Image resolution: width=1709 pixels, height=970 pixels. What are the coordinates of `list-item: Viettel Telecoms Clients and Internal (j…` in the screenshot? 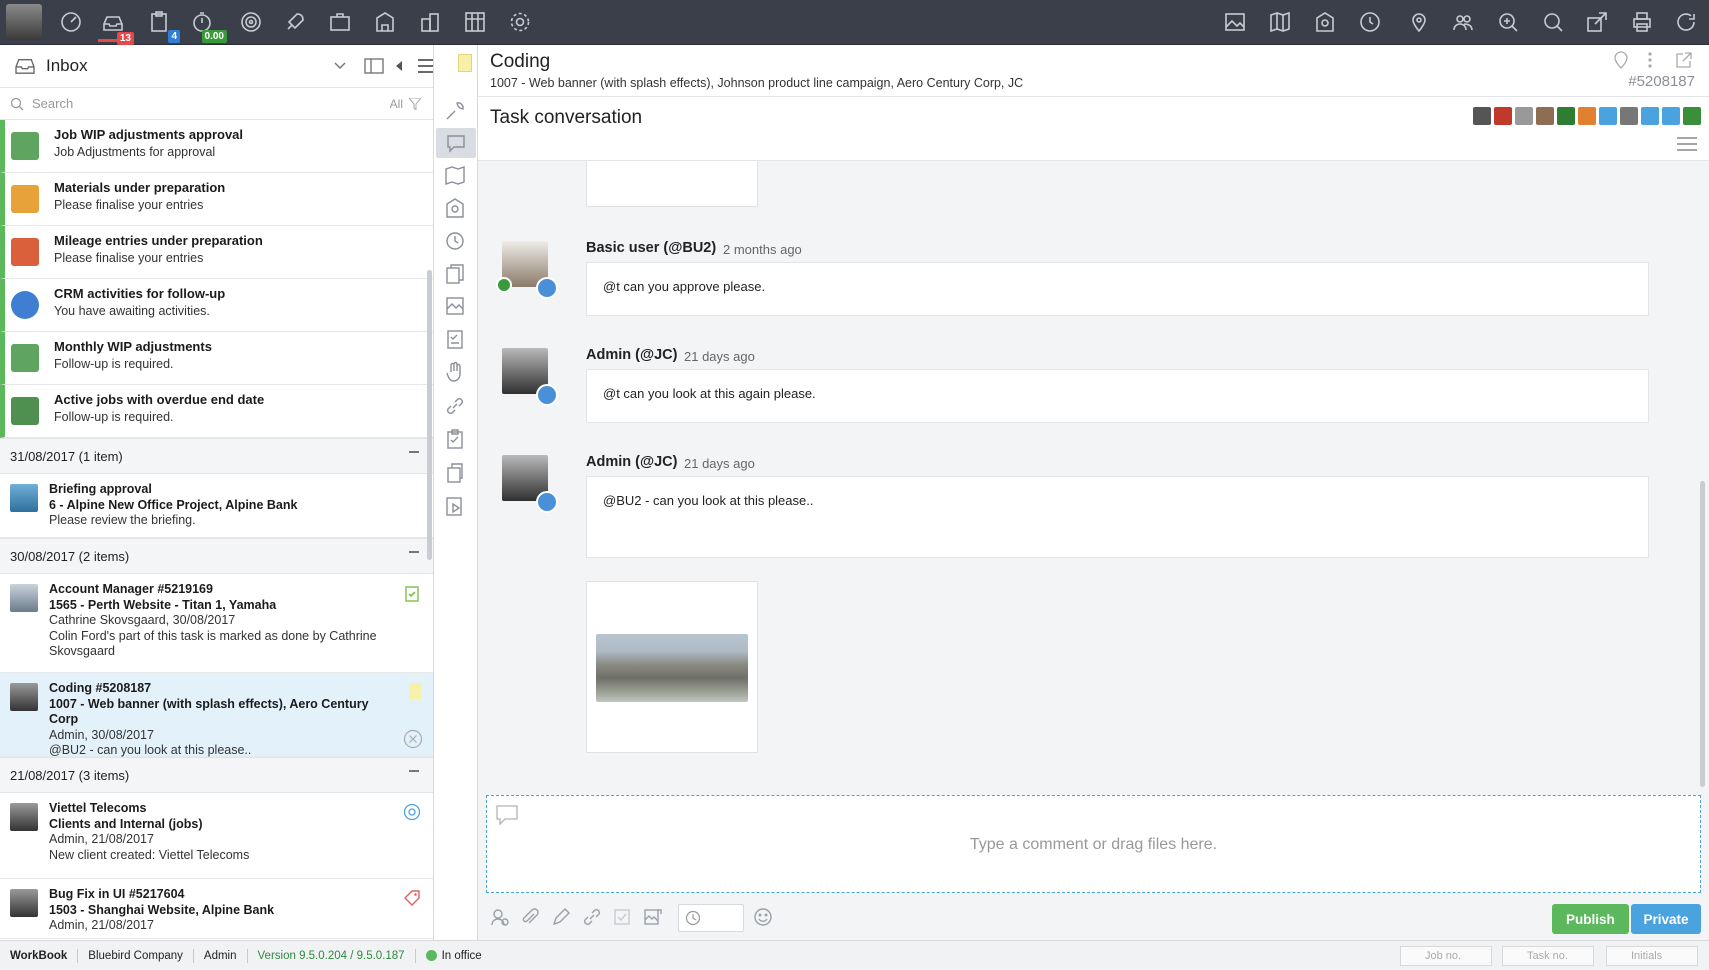 It's located at (216, 836).